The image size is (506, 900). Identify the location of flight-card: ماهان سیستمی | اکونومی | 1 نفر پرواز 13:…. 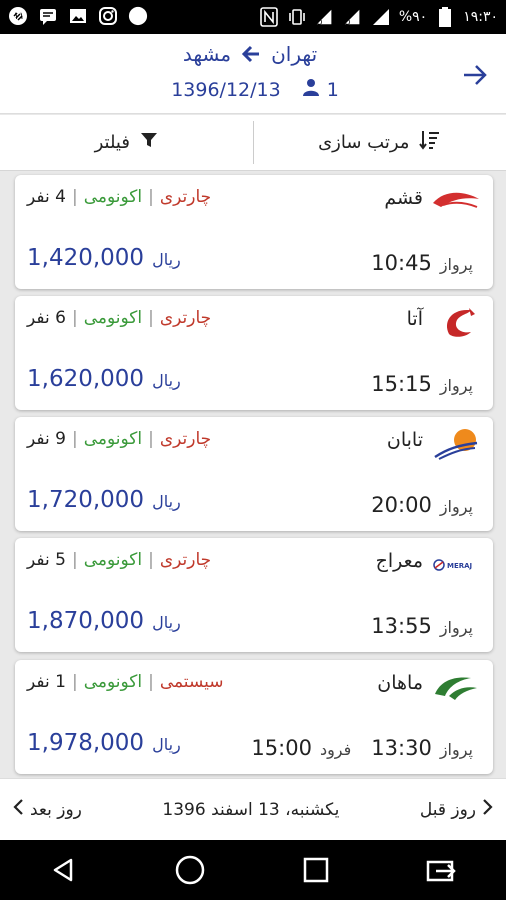
(254, 717).